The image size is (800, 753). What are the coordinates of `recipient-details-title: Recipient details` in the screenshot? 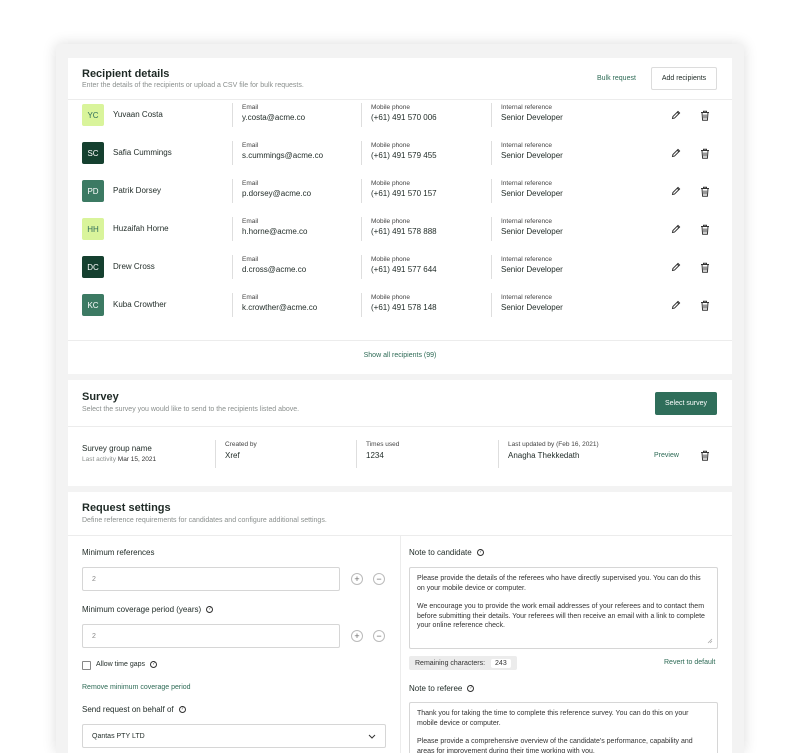 It's located at (126, 74).